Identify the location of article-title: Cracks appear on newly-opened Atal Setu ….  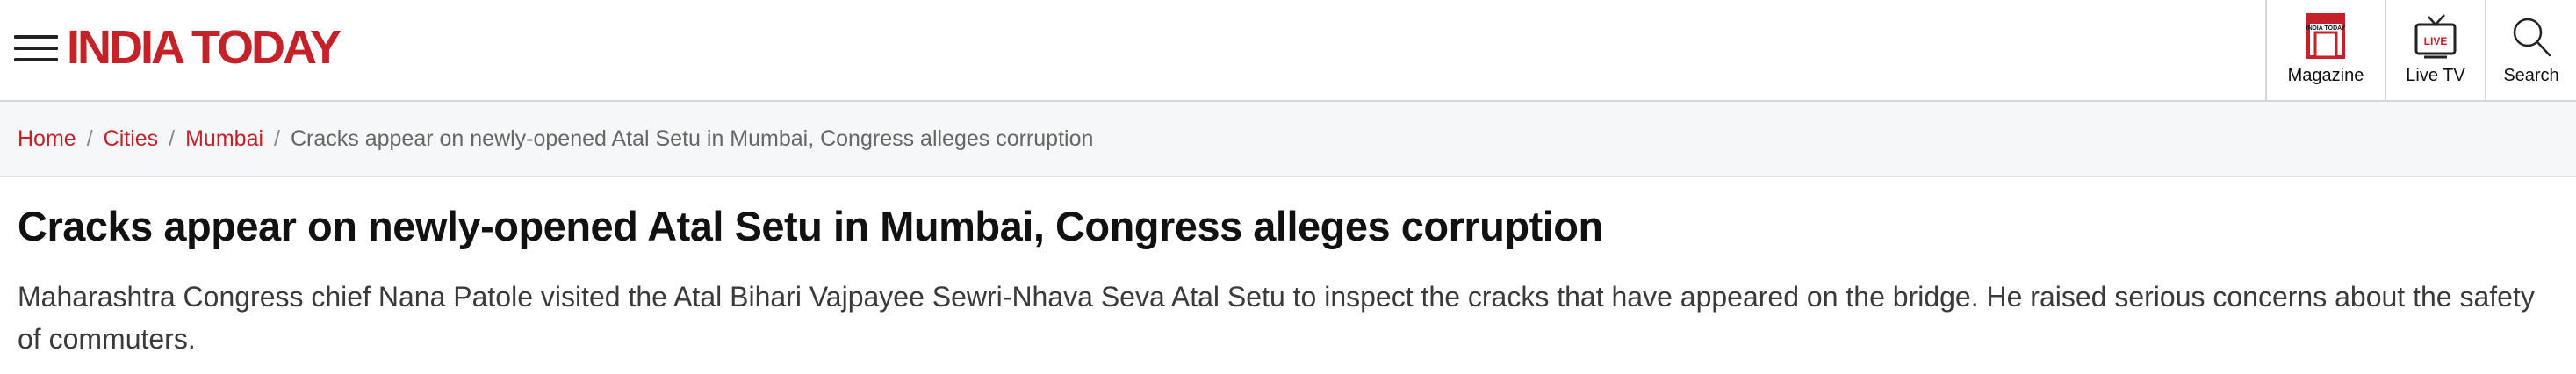
(810, 226).